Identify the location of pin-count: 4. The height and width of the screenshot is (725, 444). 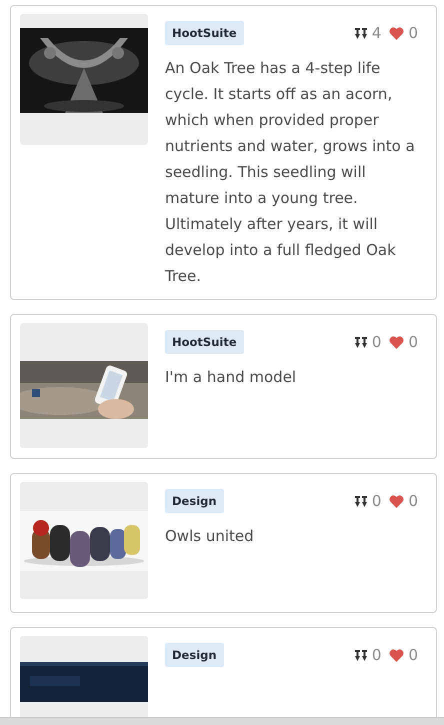
(377, 33).